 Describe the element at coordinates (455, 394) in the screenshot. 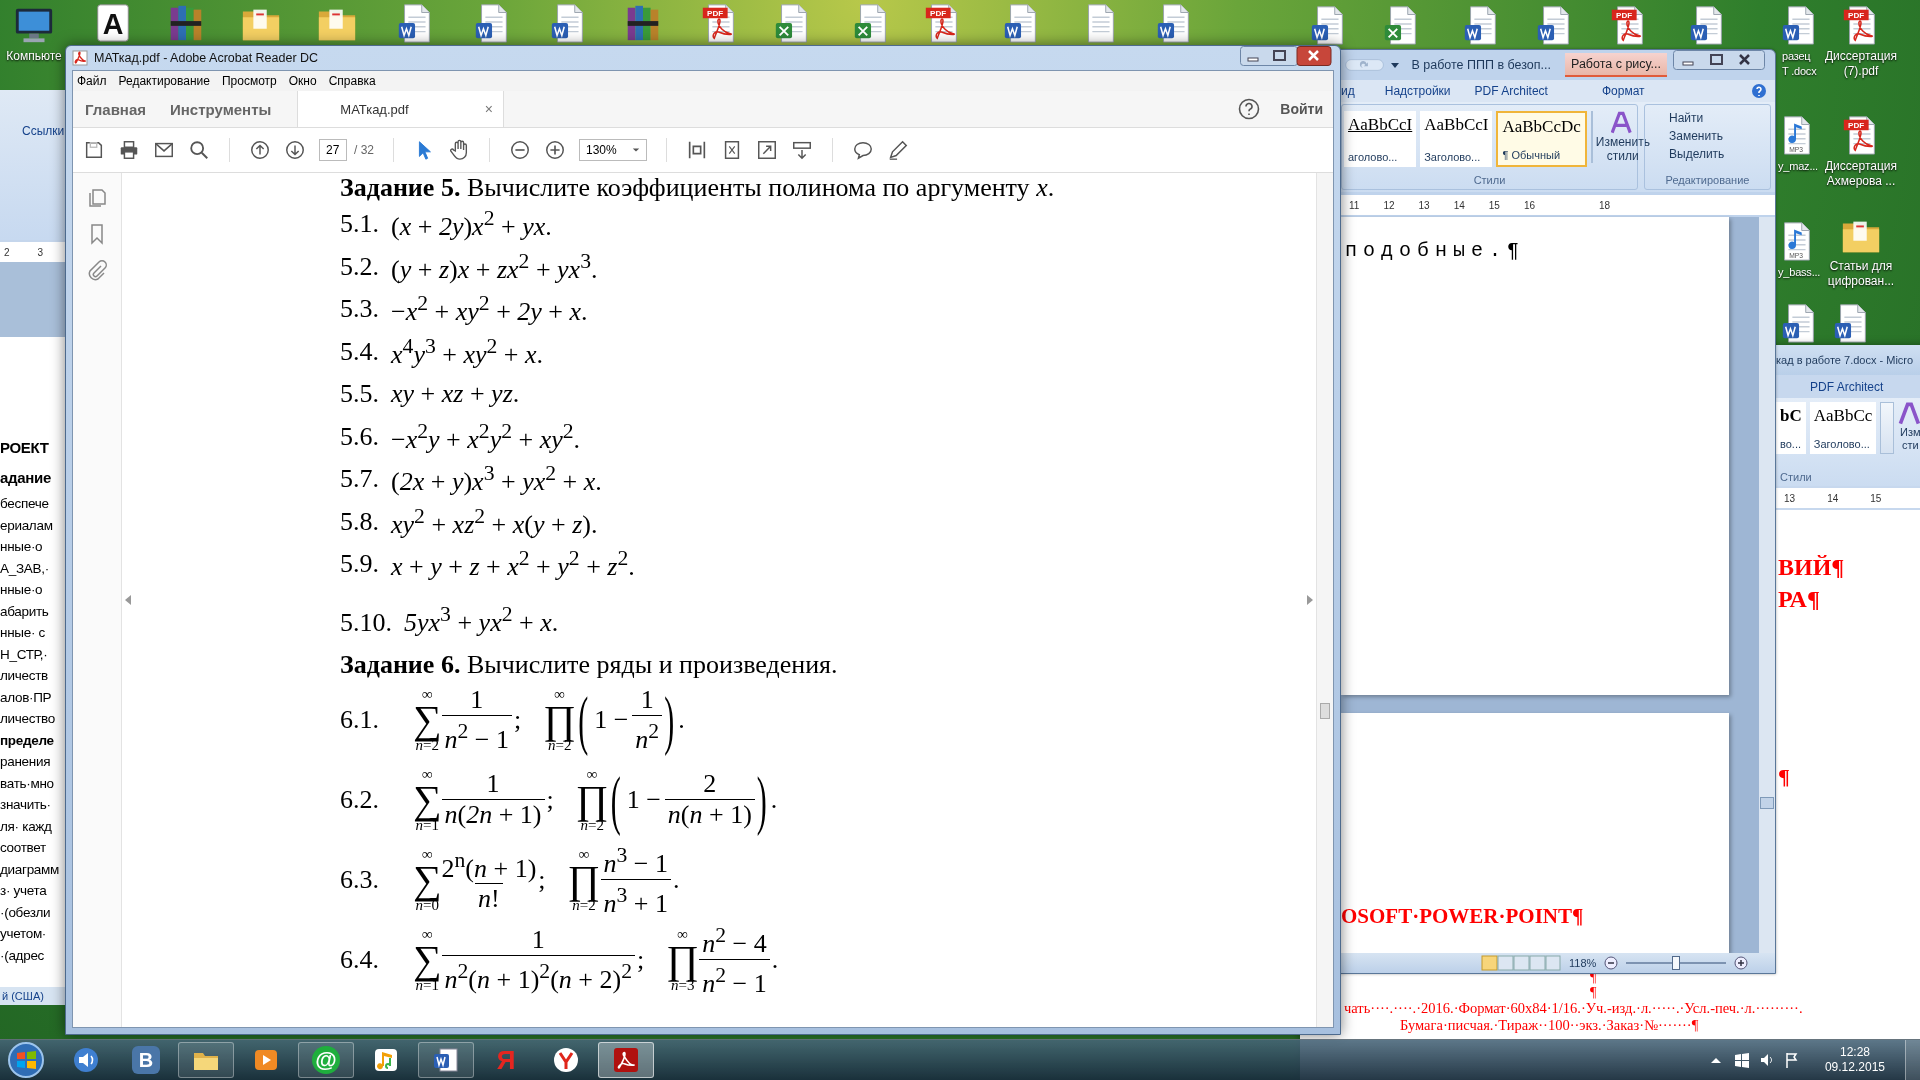

I see `formula: xy + xz + yz.` at that location.